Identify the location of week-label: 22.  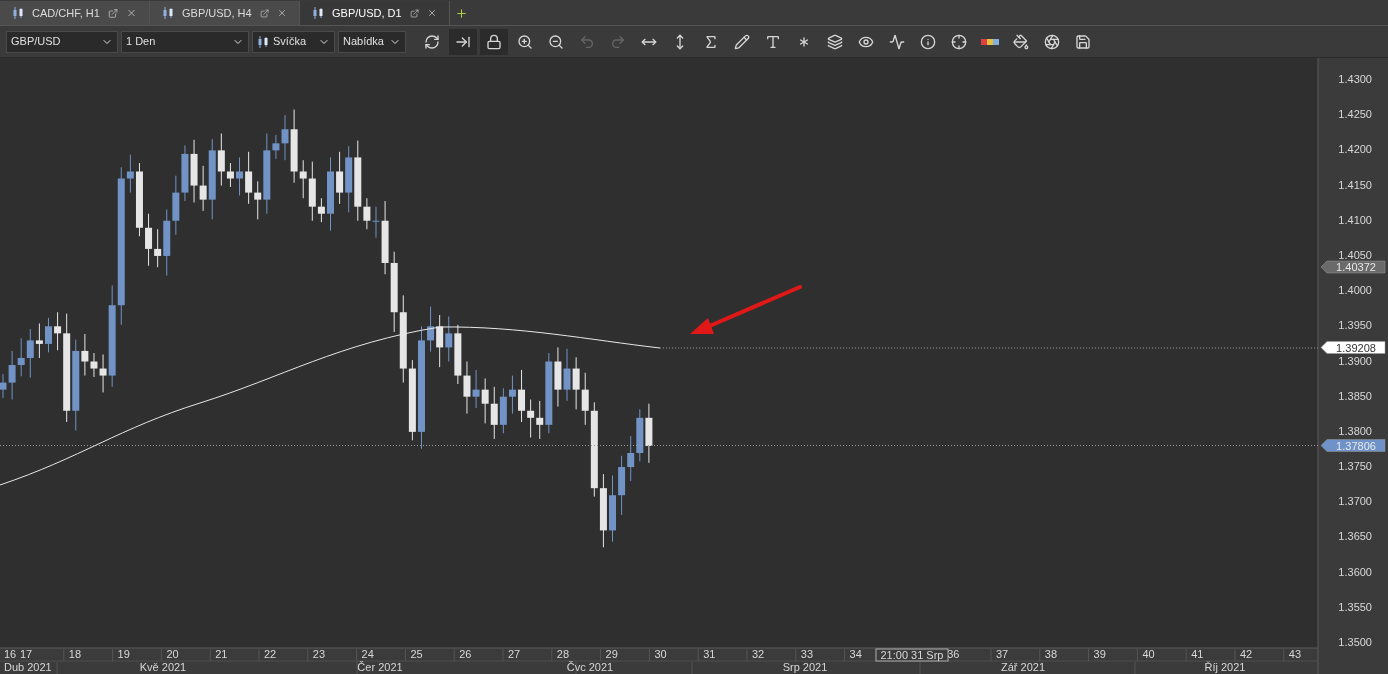
(270, 654).